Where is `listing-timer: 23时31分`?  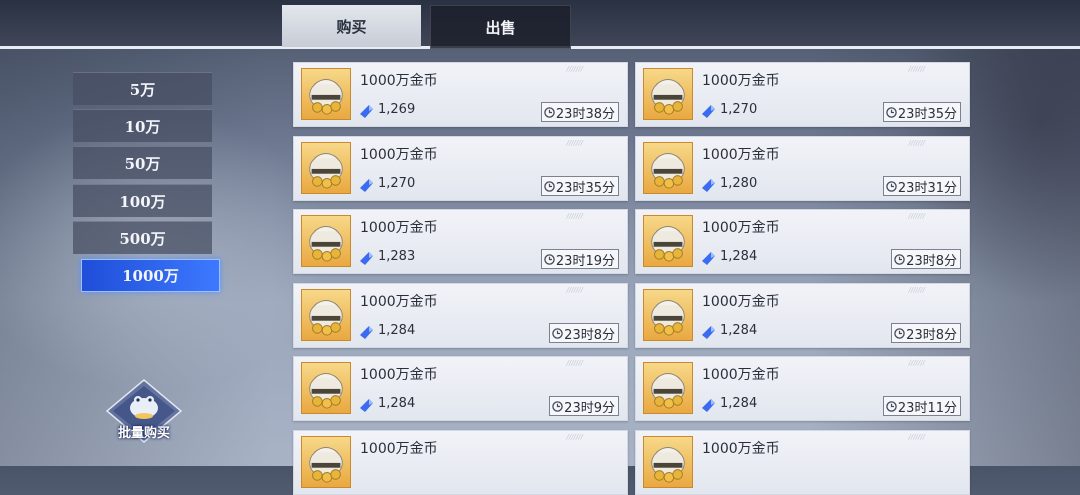 listing-timer: 23时31分 is located at coordinates (921, 186).